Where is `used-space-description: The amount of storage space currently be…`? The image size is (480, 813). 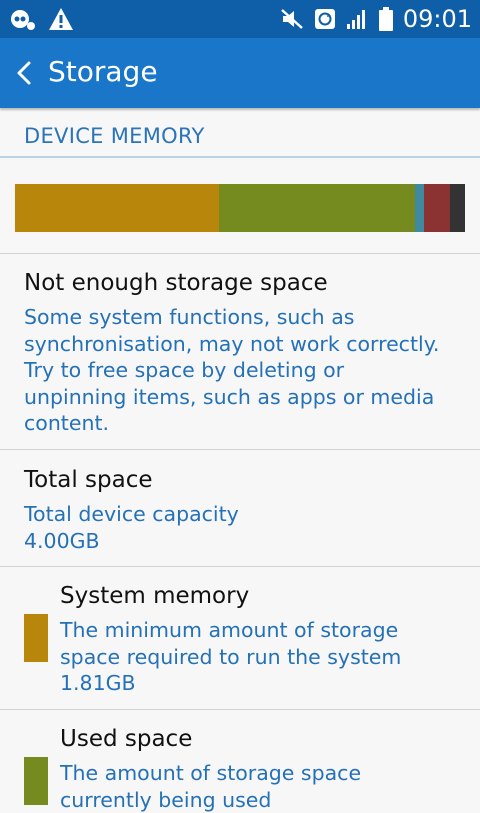
used-space-description: The amount of storage space currently be… is located at coordinates (211, 786).